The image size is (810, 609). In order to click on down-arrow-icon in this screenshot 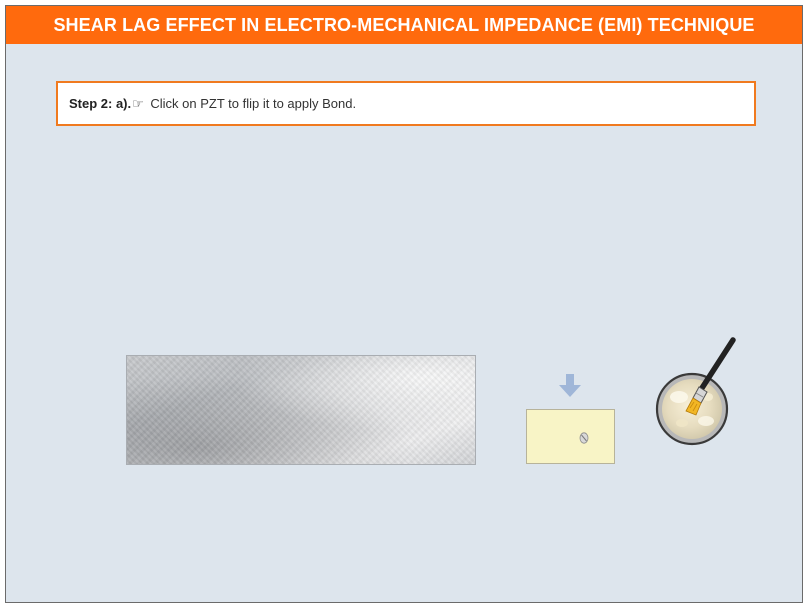, I will do `click(570, 385)`.